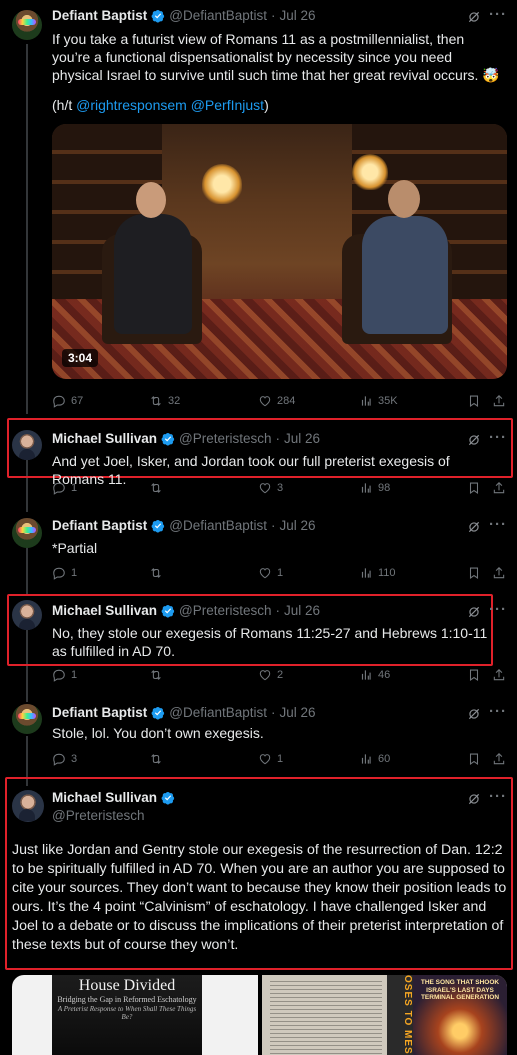  I want to click on hat-tip-suffix: ), so click(266, 105).